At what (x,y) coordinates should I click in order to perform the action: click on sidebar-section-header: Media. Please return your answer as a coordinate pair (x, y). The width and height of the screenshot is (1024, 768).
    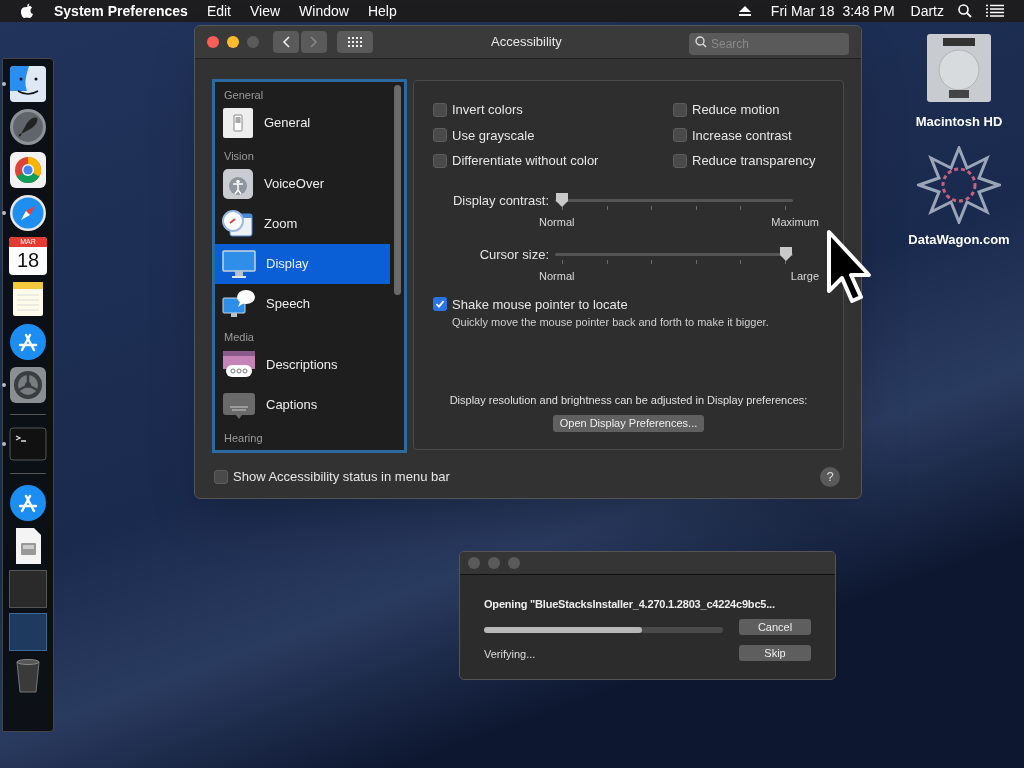
    Looking at the image, I should click on (239, 337).